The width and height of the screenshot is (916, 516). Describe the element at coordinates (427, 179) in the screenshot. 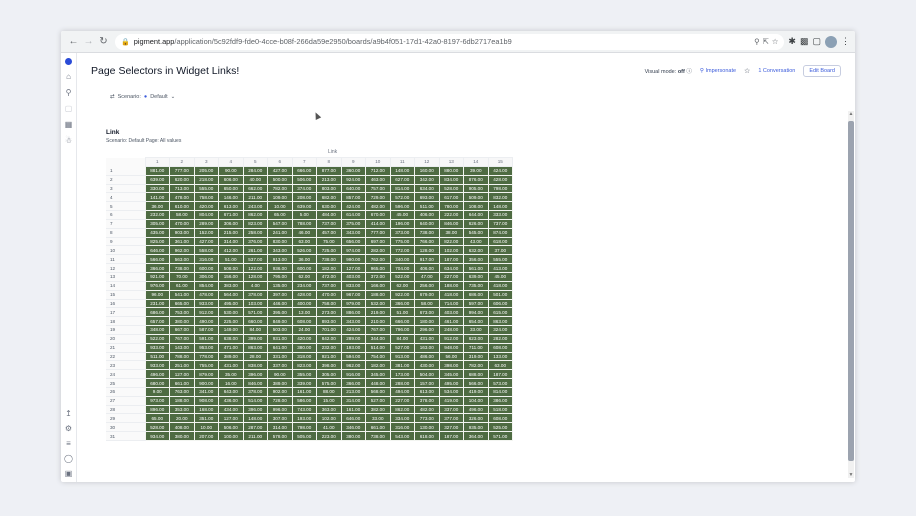

I see `table-cell: 342.00` at that location.